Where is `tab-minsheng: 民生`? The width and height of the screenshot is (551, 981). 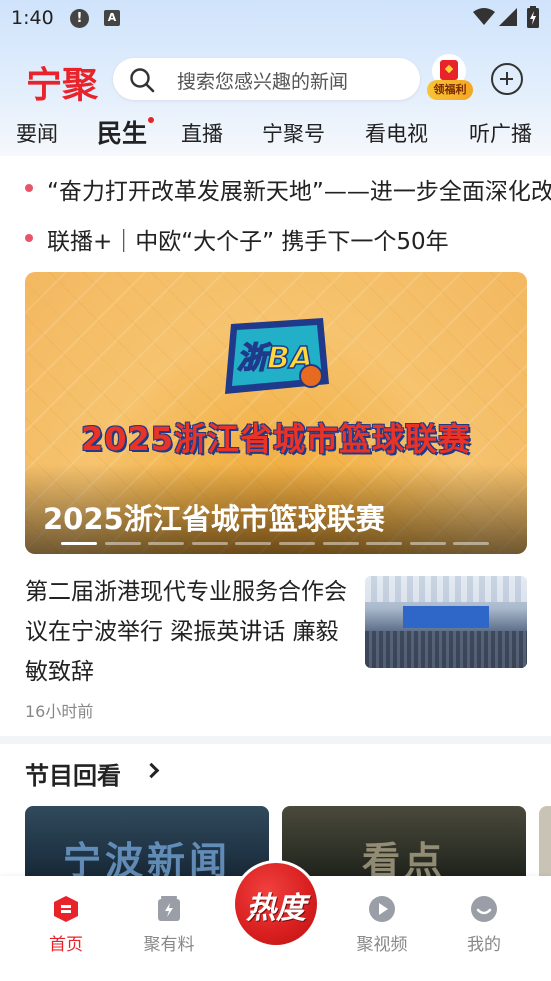 tab-minsheng: 民生 is located at coordinates (126, 132).